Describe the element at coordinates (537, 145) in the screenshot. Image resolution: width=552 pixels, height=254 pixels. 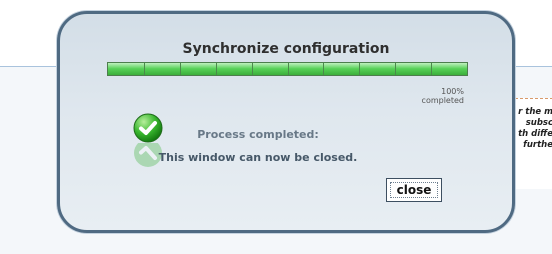
I see `background-note-line: furthe` at that location.